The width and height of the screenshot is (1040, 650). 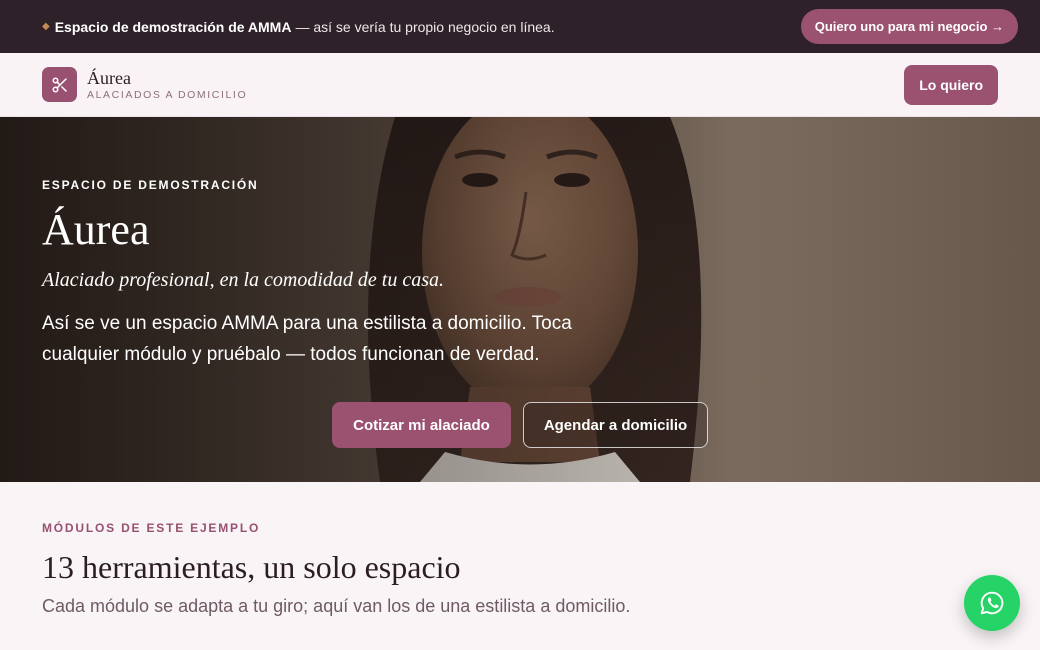 What do you see at coordinates (109, 77) in the screenshot?
I see `brand-name: Áurea` at bounding box center [109, 77].